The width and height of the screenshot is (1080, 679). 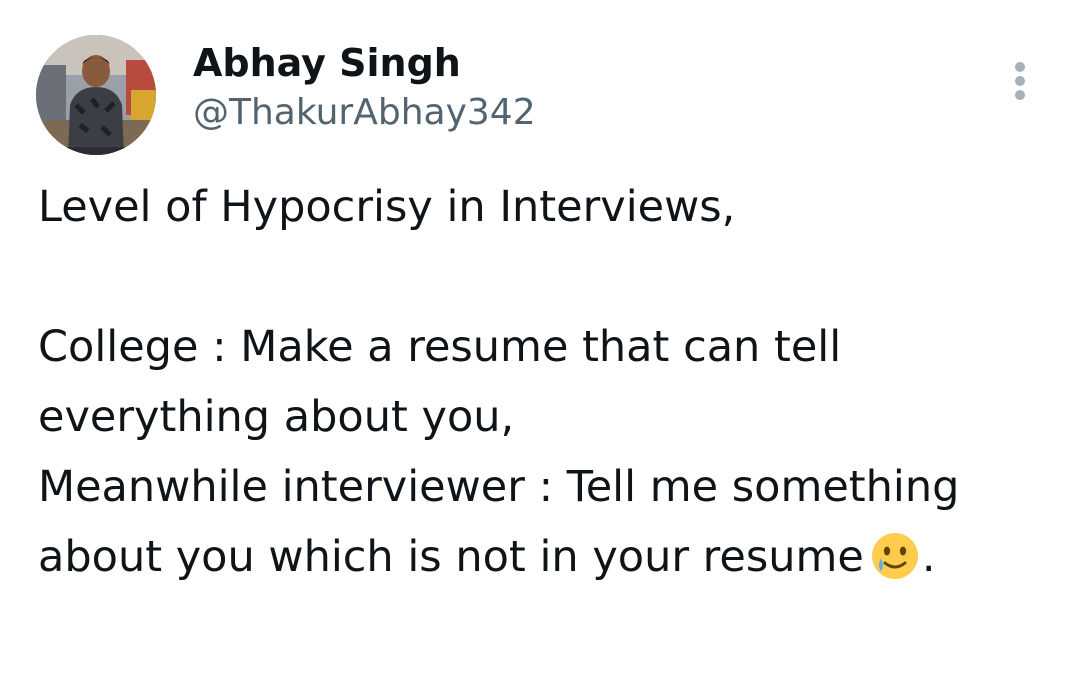 I want to click on avatar-photo, so click(x=96, y=95).